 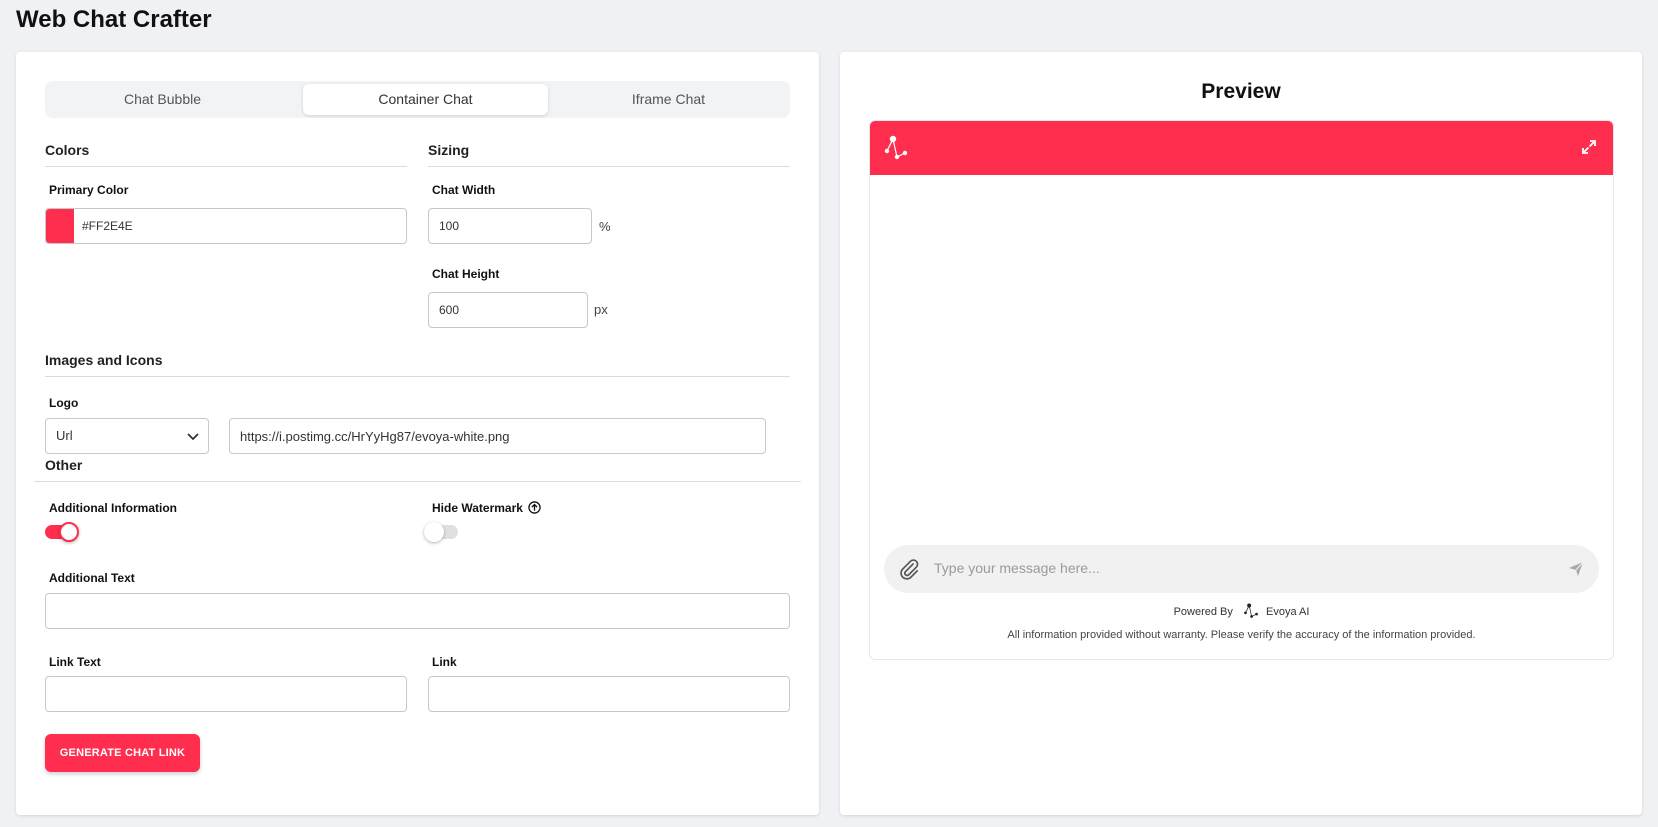 I want to click on primary-color-swatch, so click(x=60, y=226).